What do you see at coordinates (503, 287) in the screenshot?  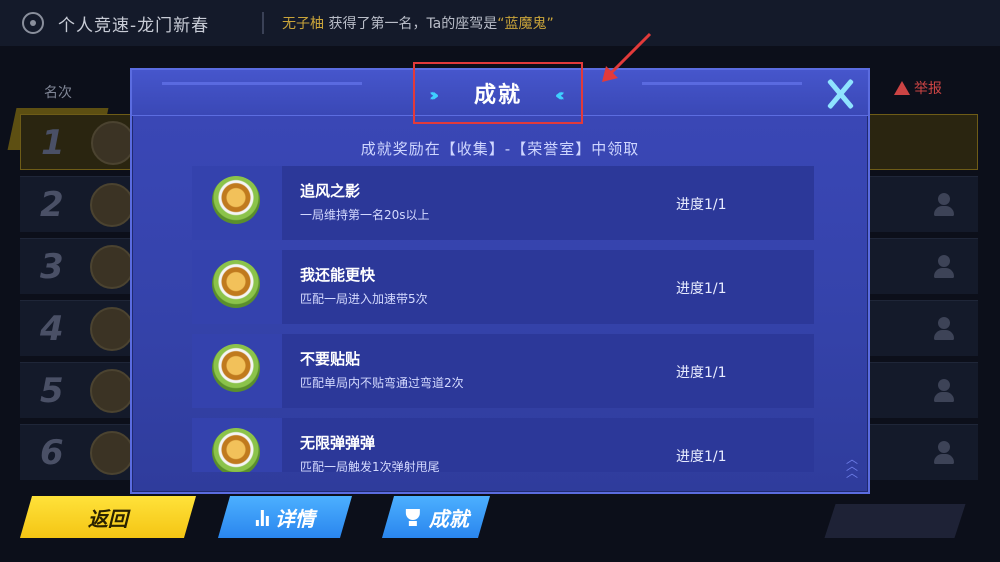 I see `achievement-item: 我还能更快 匹配一局进入加速带5次 进度1/1` at bounding box center [503, 287].